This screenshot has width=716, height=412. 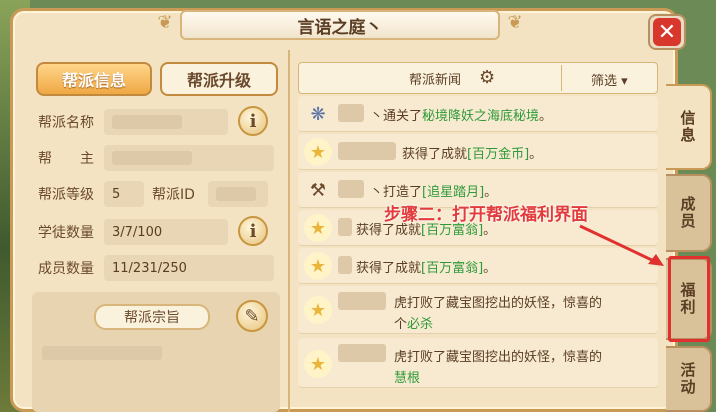 I want to click on window-title-bar: 言语之庭丶, so click(x=340, y=25).